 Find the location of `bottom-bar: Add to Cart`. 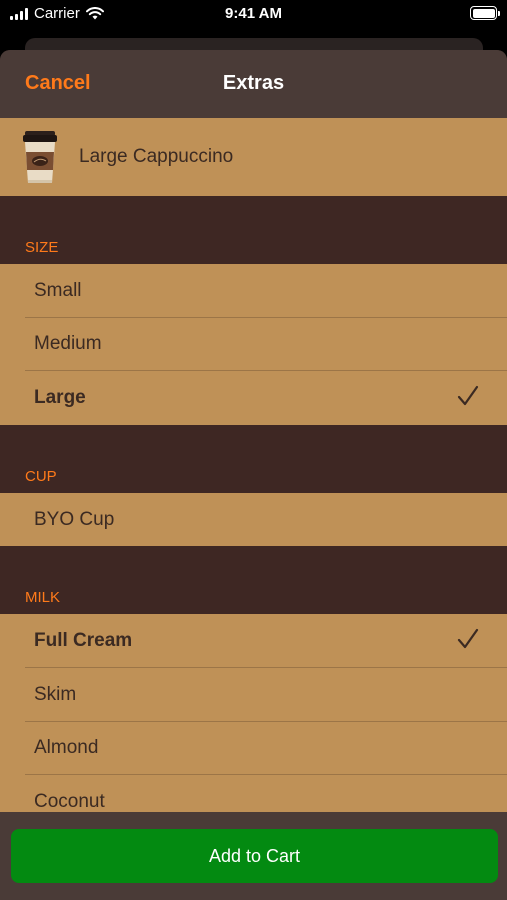

bottom-bar: Add to Cart is located at coordinates (253, 856).